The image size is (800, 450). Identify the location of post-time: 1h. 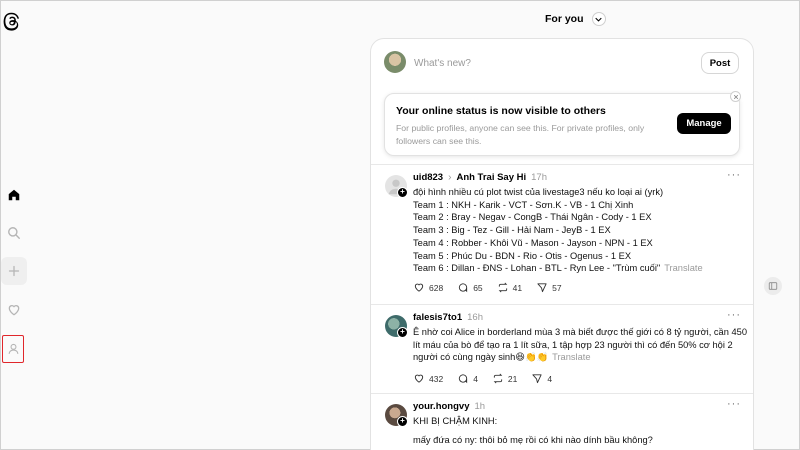
(480, 406).